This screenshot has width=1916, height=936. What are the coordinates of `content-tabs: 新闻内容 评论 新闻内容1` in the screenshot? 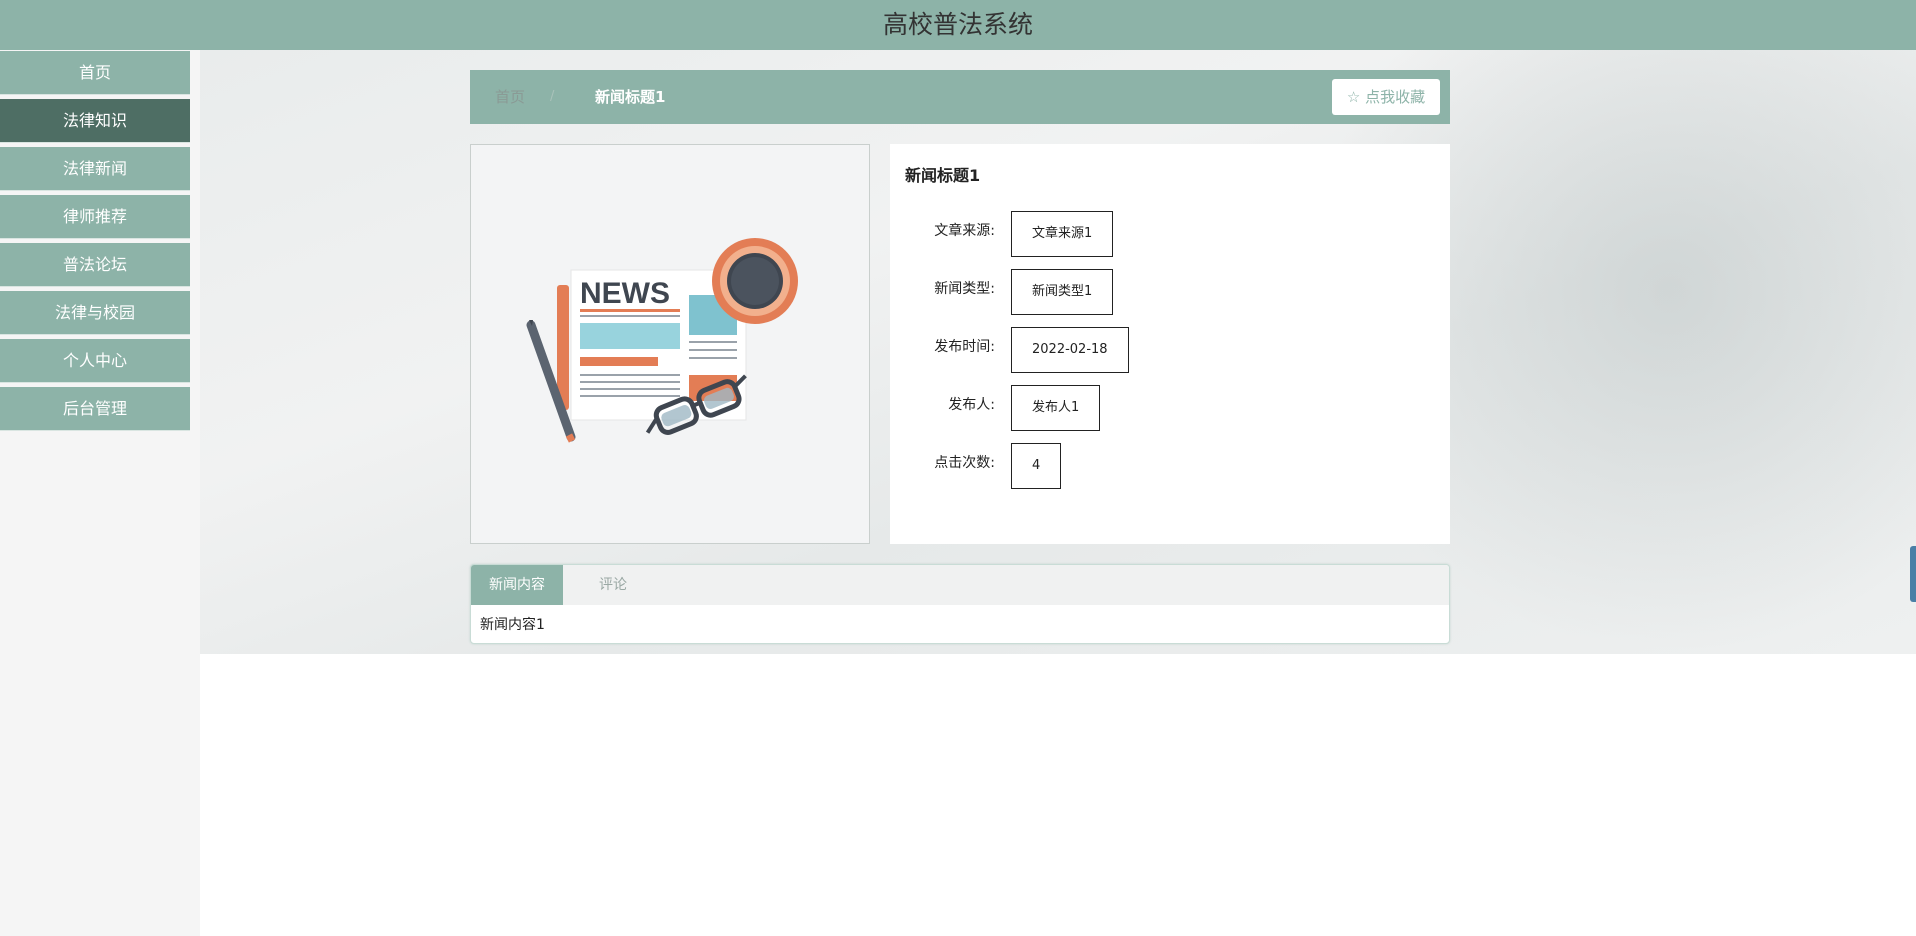 It's located at (960, 604).